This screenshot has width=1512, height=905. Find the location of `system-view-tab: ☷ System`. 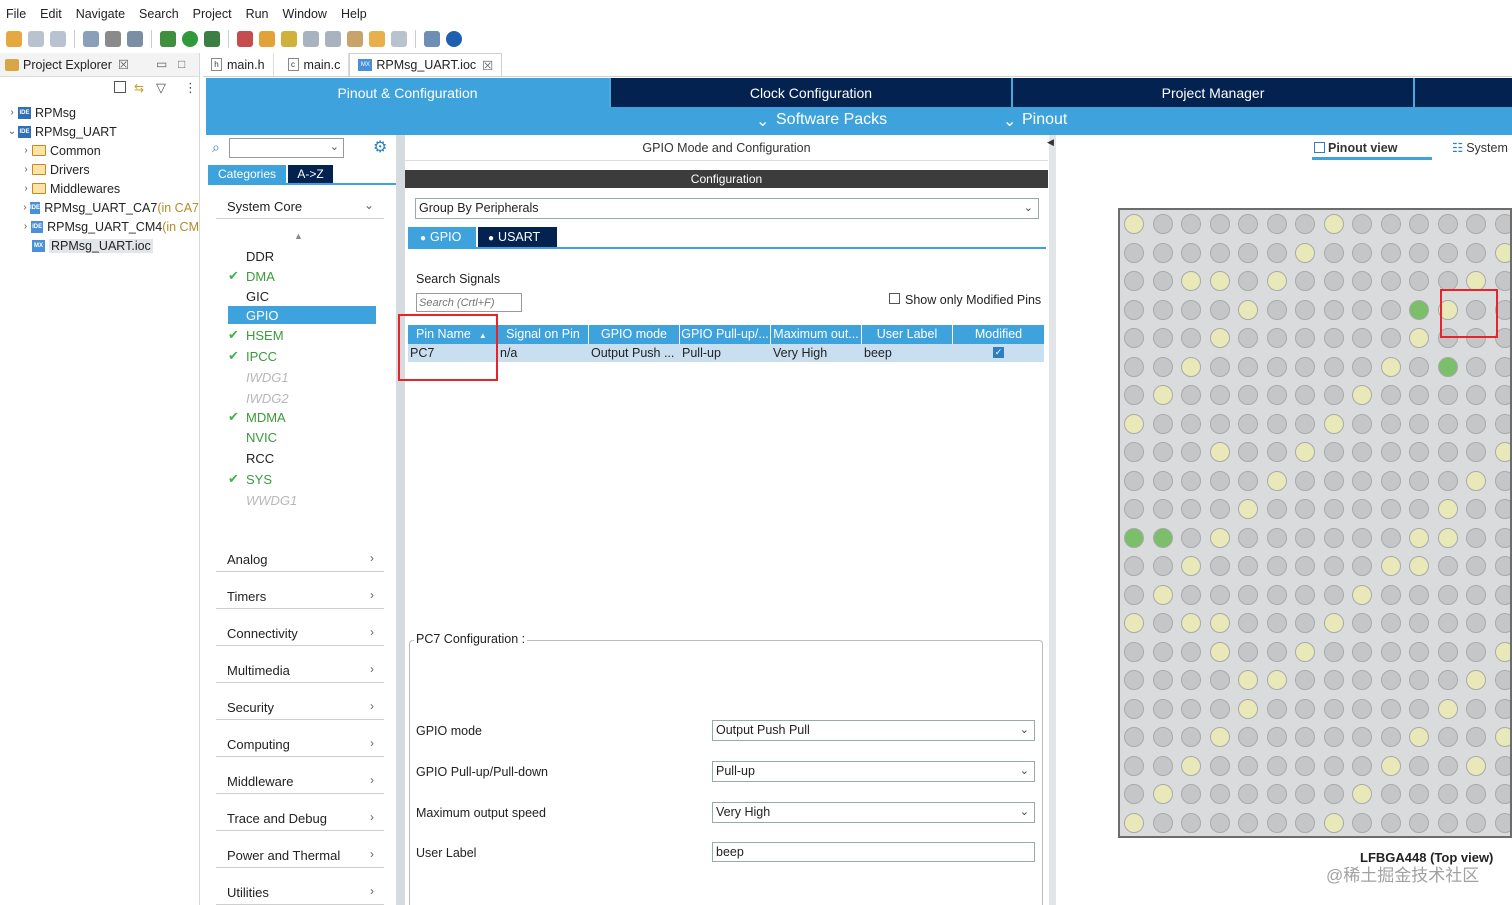

system-view-tab: ☷ System is located at coordinates (1482, 149).